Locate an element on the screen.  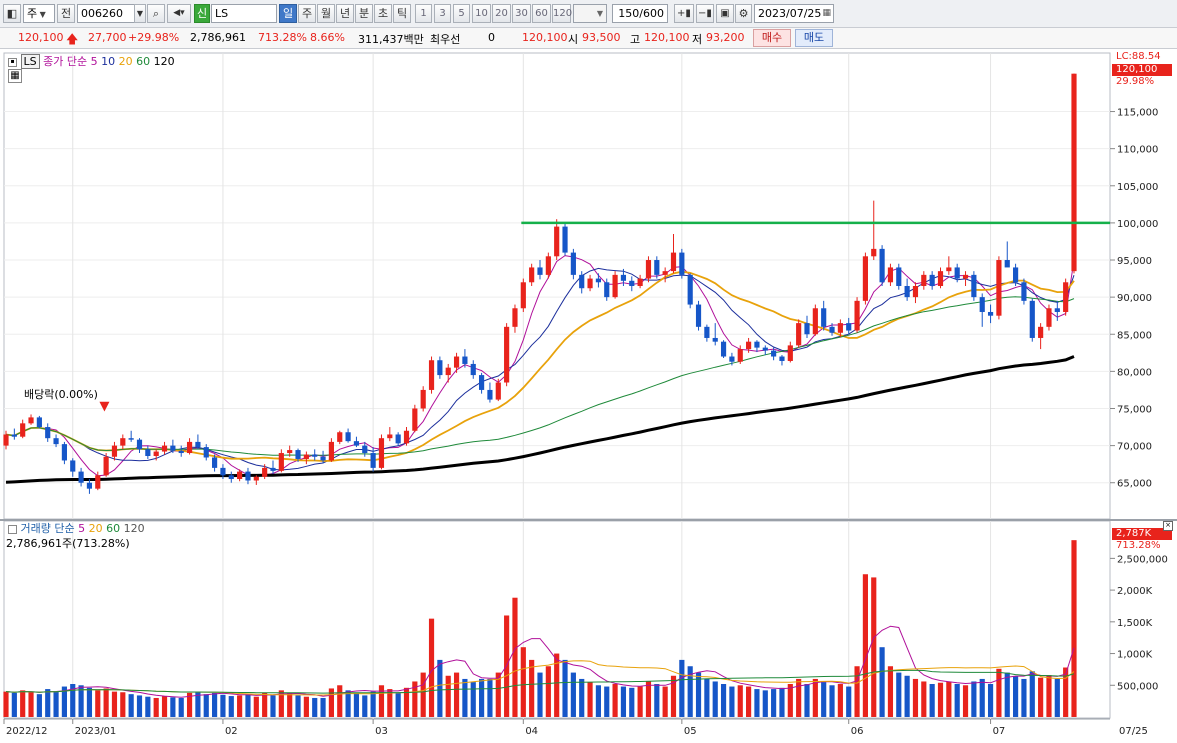
ma-60-label: 60 is located at coordinates (143, 61).